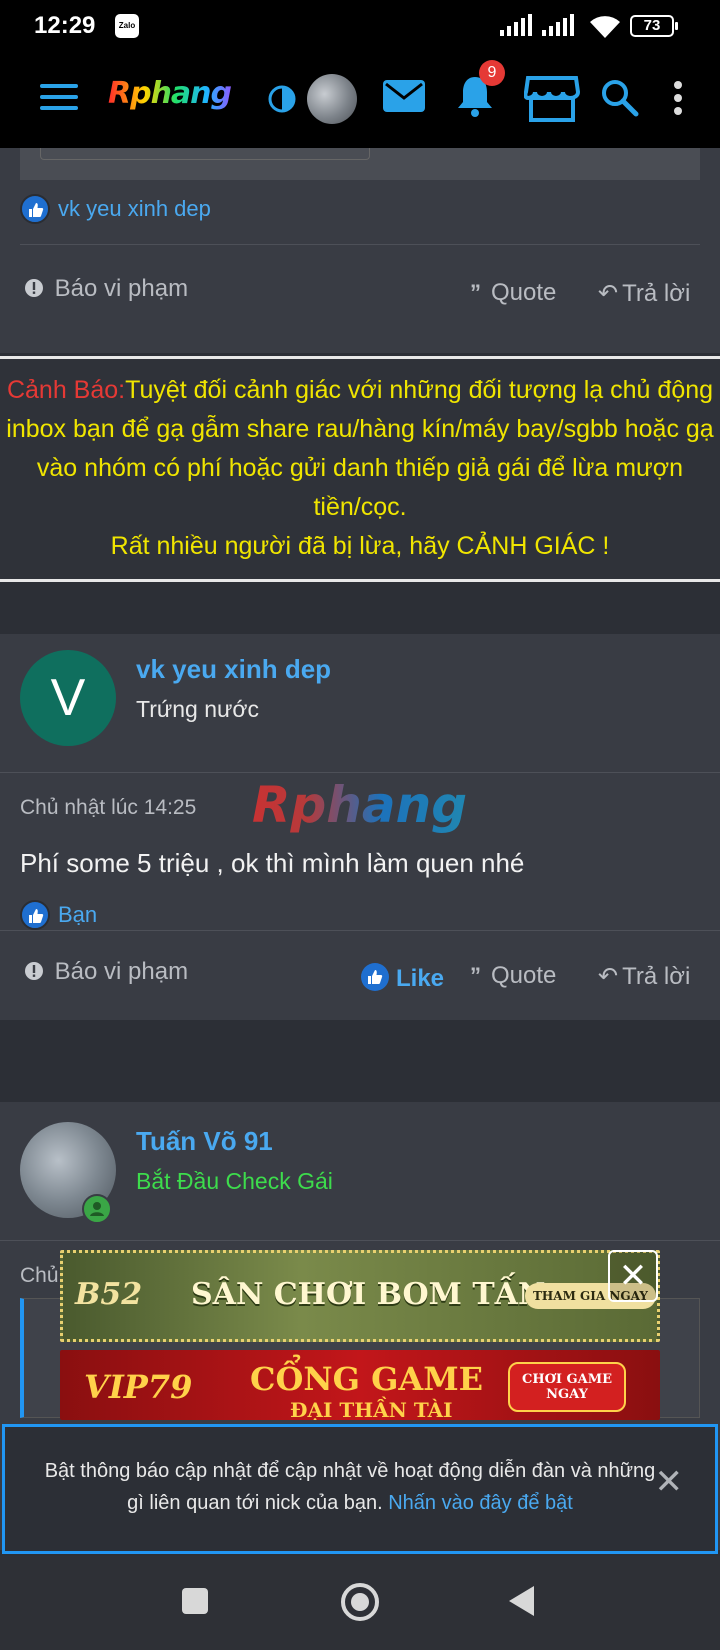 The height and width of the screenshot is (1650, 720). Describe the element at coordinates (368, 1294) in the screenshot. I see `ad1-headline: SÂN CHƠI BOM TẤN` at that location.